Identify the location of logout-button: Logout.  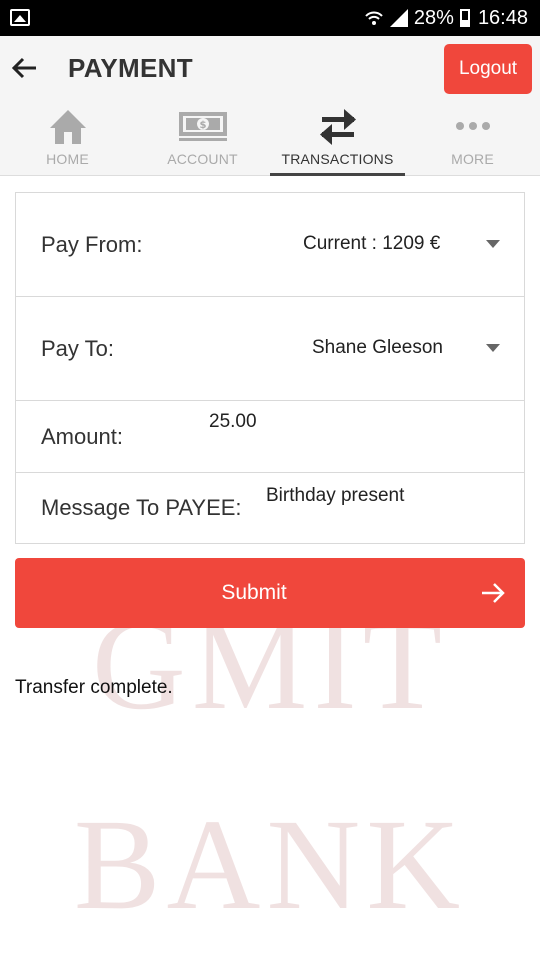
(488, 69).